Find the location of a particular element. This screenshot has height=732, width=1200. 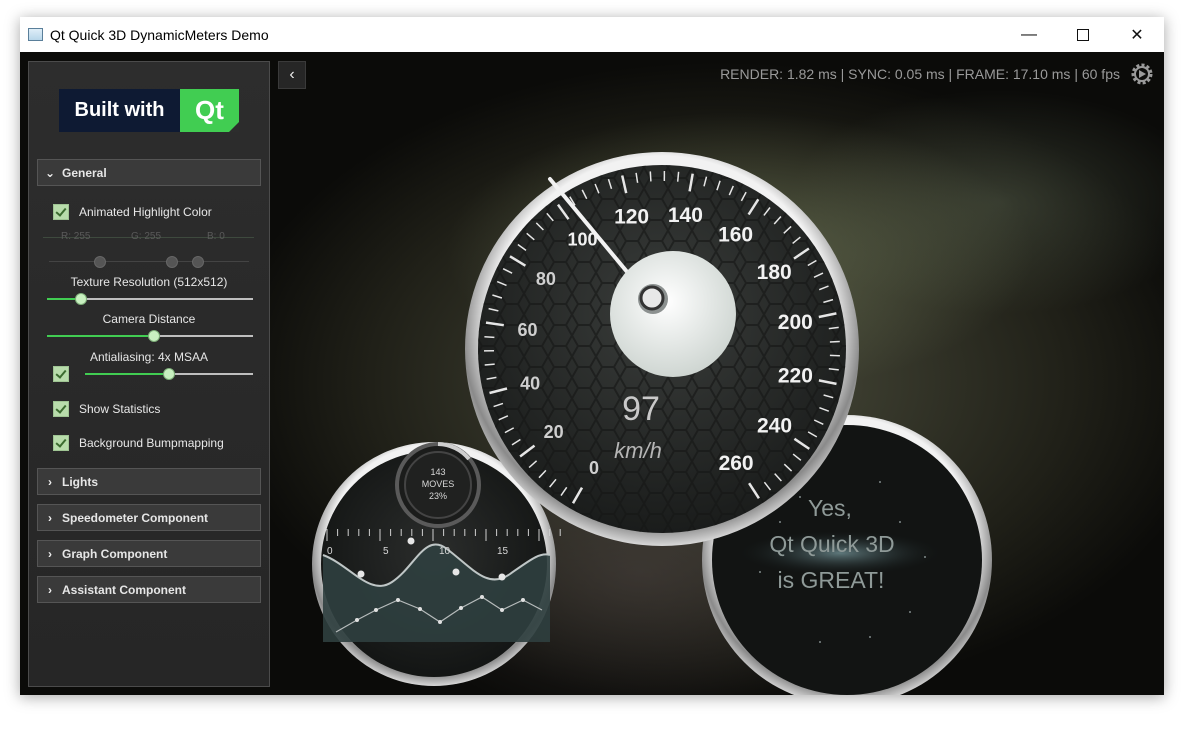

speed-tick-label: 60 is located at coordinates (527, 330).